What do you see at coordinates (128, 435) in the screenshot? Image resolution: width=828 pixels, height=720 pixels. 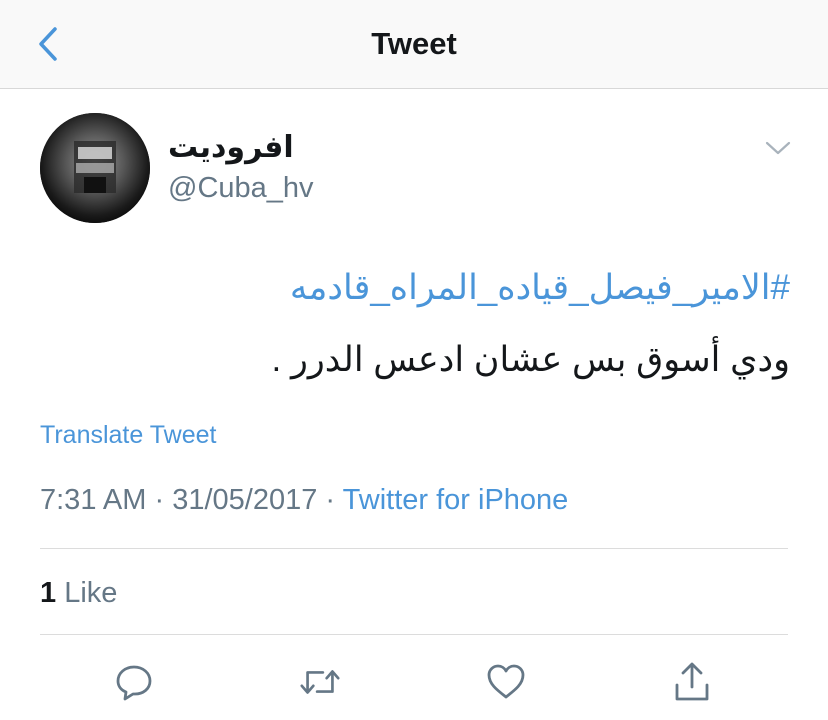 I see `translate-tweet-link: Translate Tweet` at bounding box center [128, 435].